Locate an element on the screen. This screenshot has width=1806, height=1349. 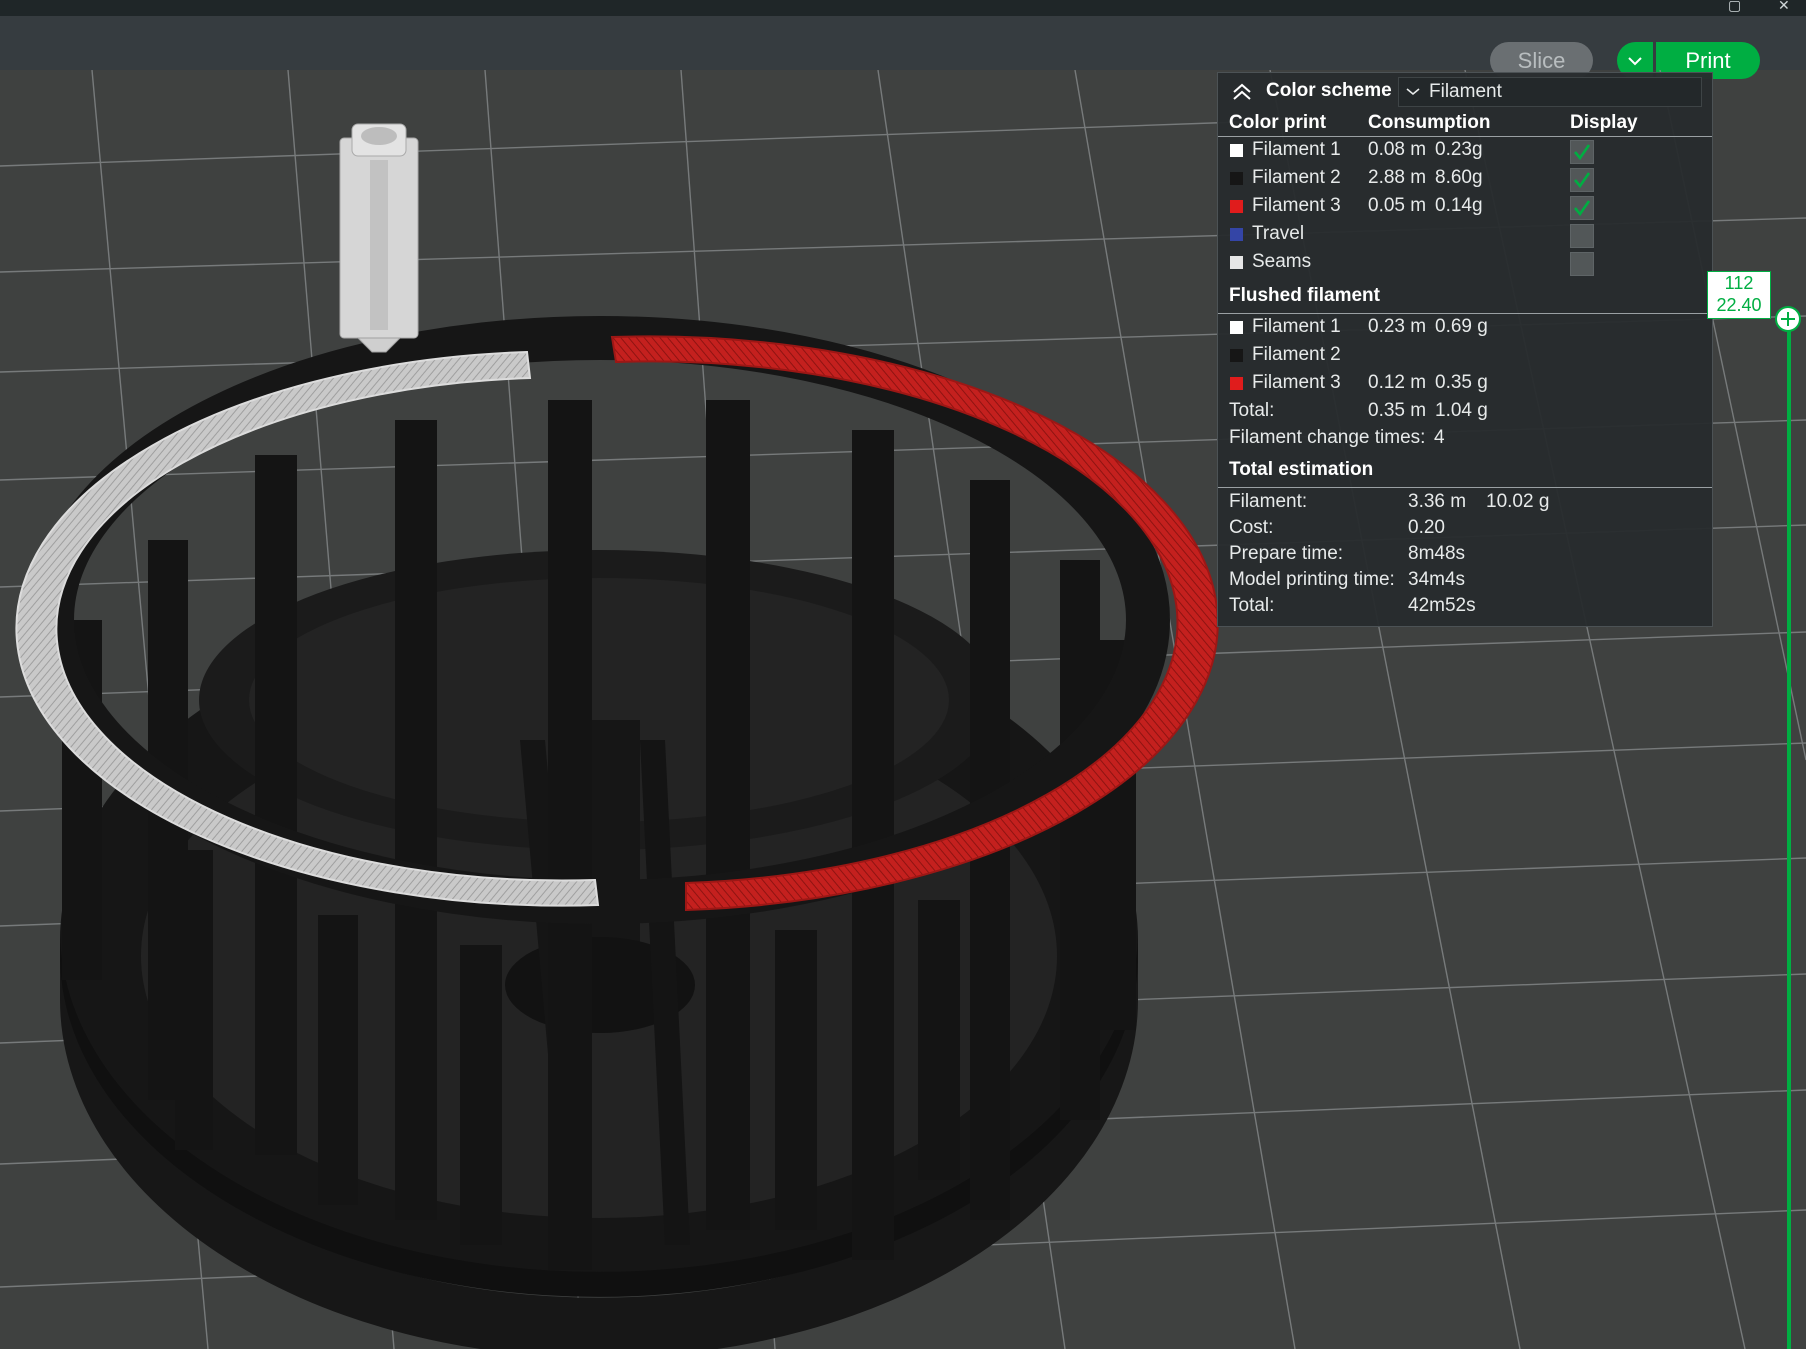
top-toolbar: Slice Print is located at coordinates (903, 47).